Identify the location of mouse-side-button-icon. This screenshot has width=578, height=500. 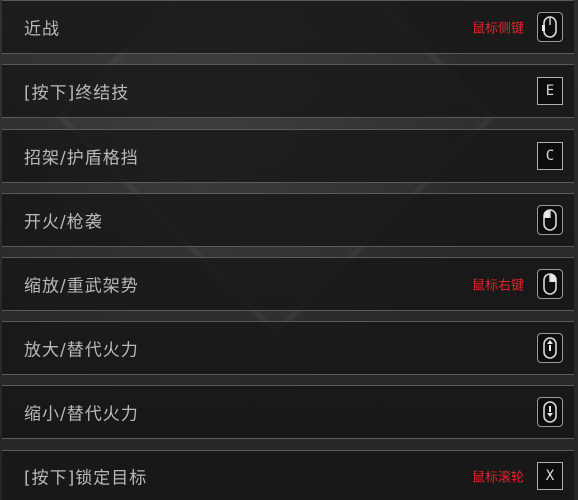
(550, 27).